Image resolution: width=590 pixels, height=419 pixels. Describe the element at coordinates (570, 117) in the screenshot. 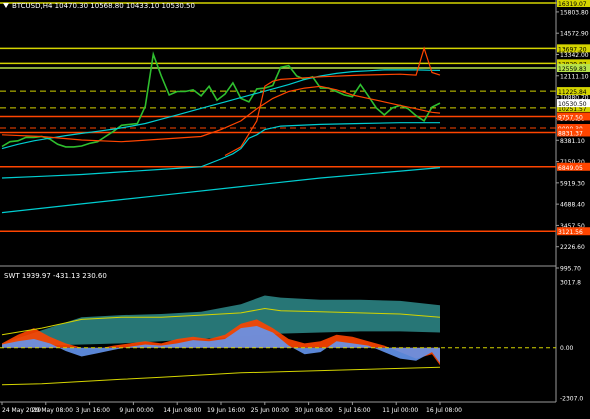

I see `price-level-label: 9757.50` at that location.